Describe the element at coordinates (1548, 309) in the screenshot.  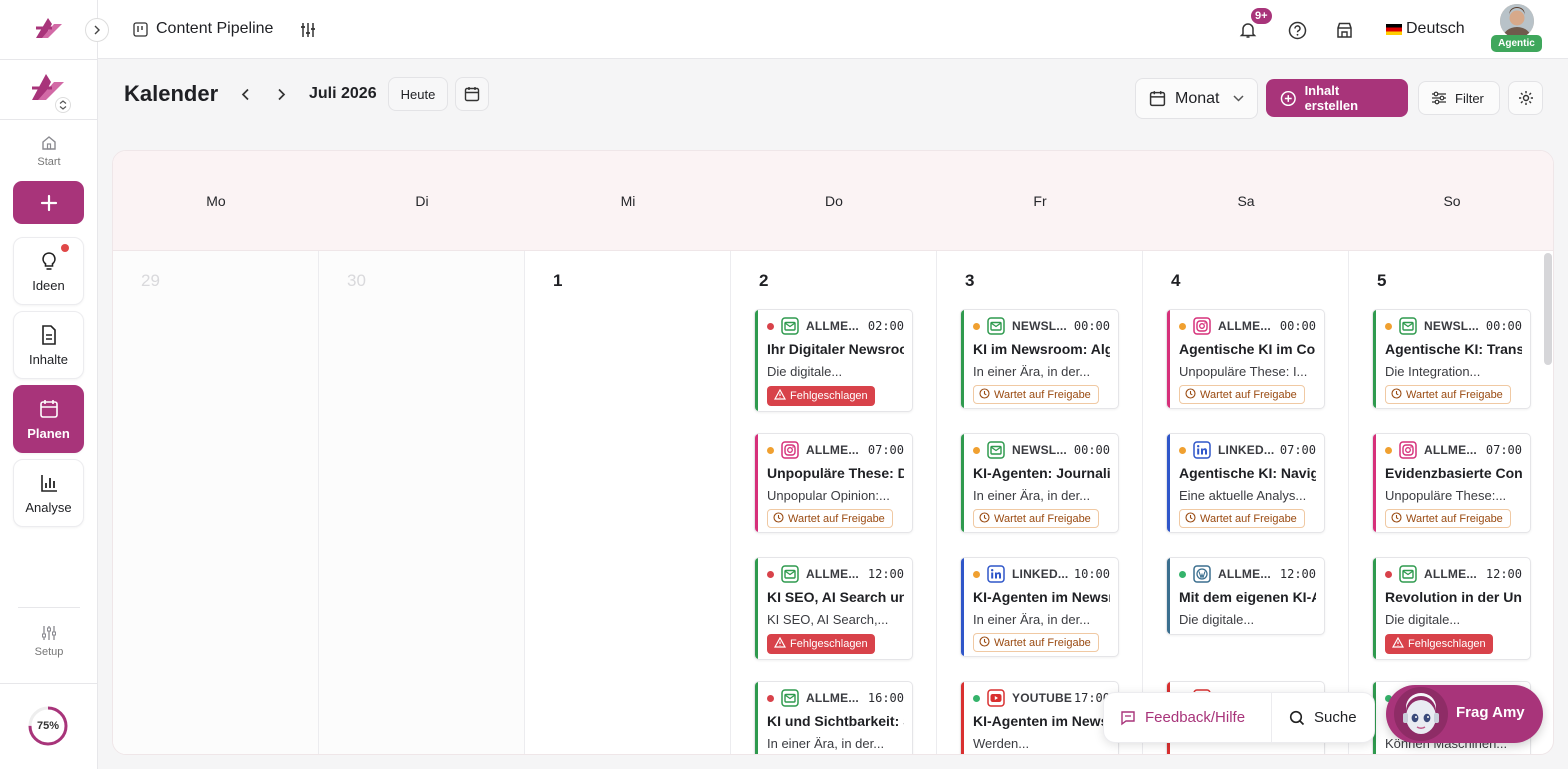
I see `scrollbar-thumb` at that location.